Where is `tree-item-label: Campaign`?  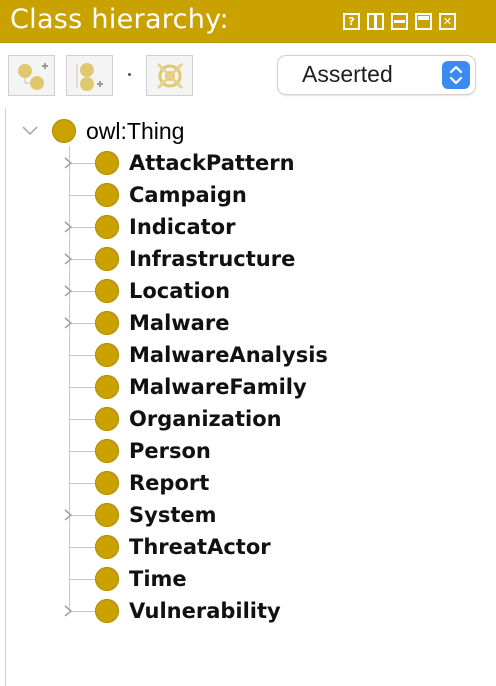 tree-item-label: Campaign is located at coordinates (188, 195).